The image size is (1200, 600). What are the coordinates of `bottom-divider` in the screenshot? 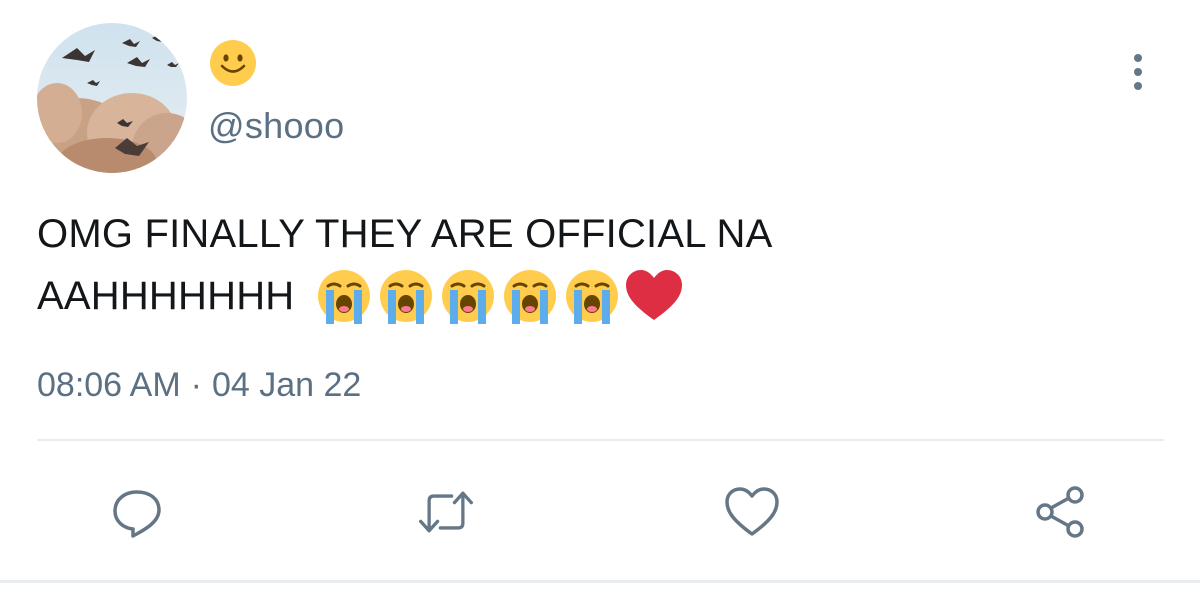 It's located at (600, 581).